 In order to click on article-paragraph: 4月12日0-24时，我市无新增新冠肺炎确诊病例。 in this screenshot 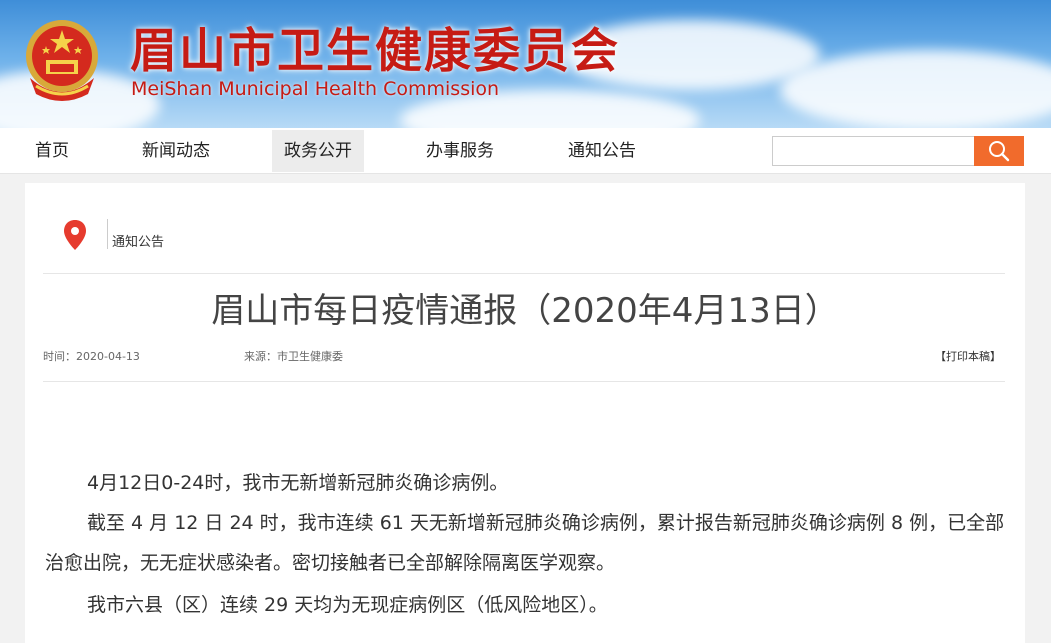, I will do `click(298, 483)`.